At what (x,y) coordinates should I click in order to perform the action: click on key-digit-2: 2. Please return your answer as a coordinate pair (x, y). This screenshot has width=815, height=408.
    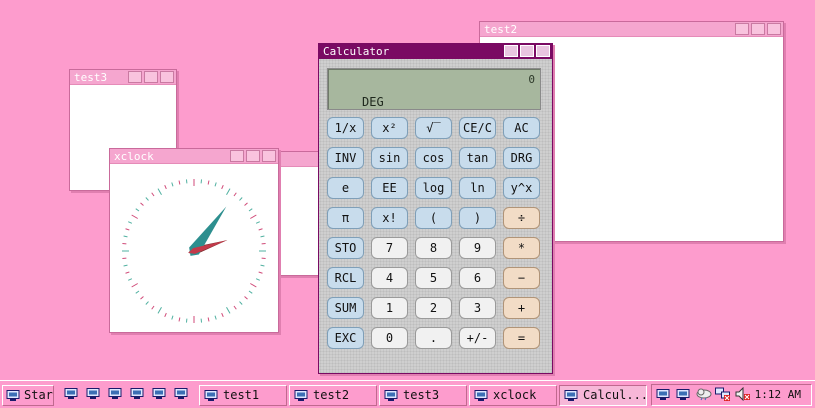
    Looking at the image, I should click on (433, 308).